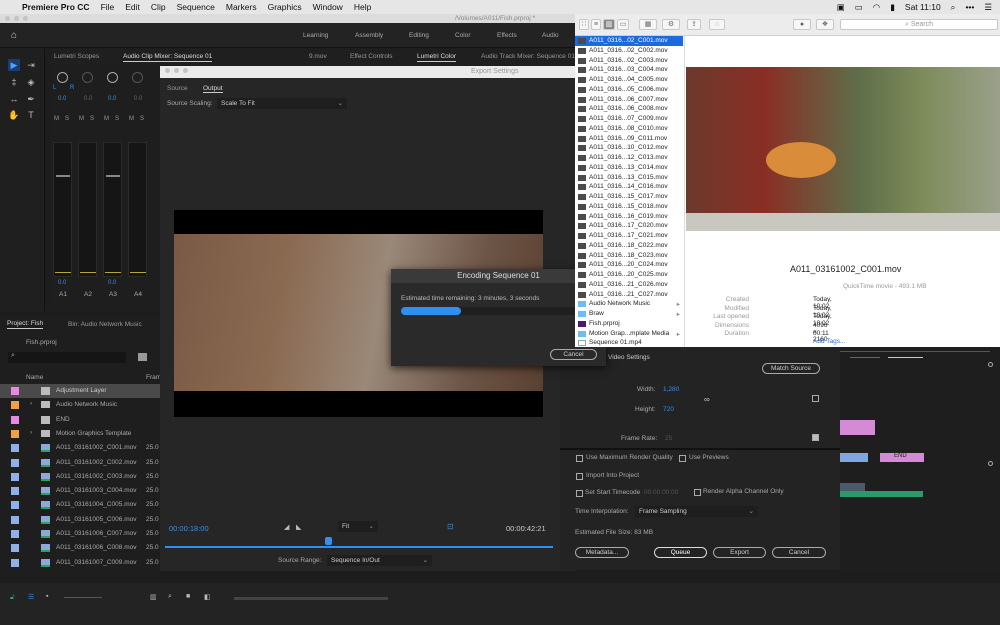 The width and height of the screenshot is (1000, 625). I want to click on finder-item: A011_0316...15_C017.mov, so click(629, 197).